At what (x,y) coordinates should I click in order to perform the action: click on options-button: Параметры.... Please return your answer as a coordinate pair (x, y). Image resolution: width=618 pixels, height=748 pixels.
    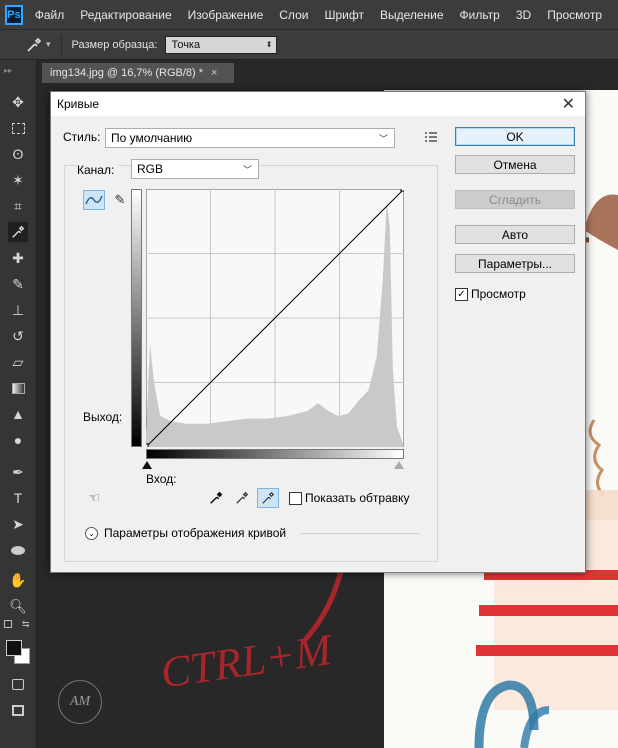
    Looking at the image, I should click on (515, 263).